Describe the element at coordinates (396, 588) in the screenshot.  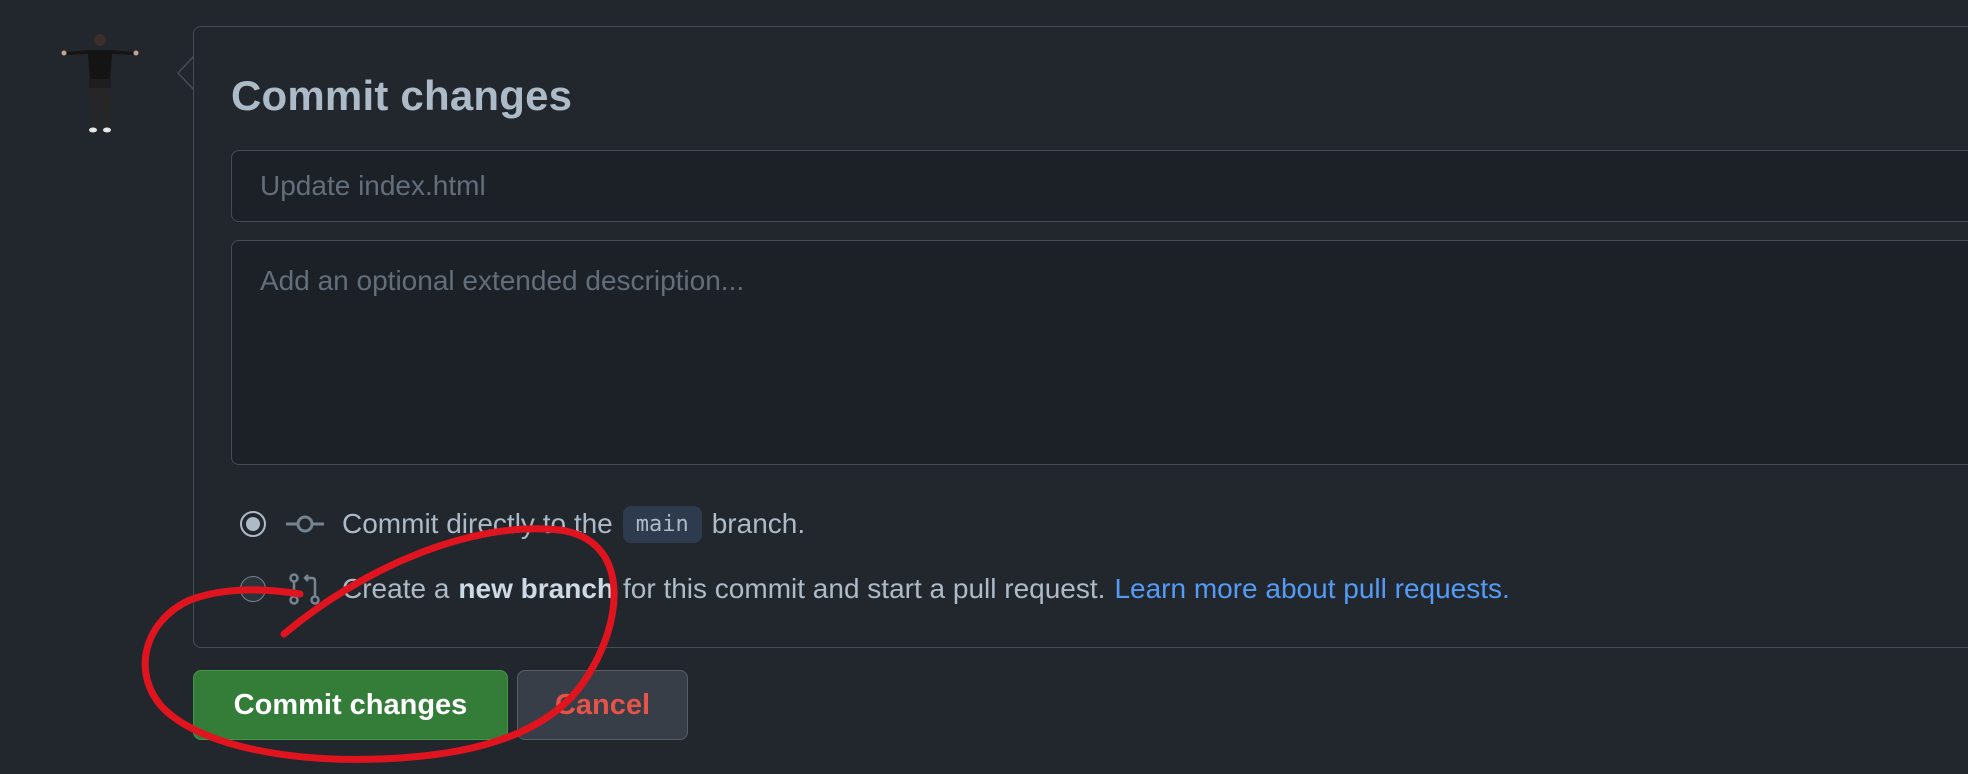
I see `new-branch-text-before: Create a` at that location.